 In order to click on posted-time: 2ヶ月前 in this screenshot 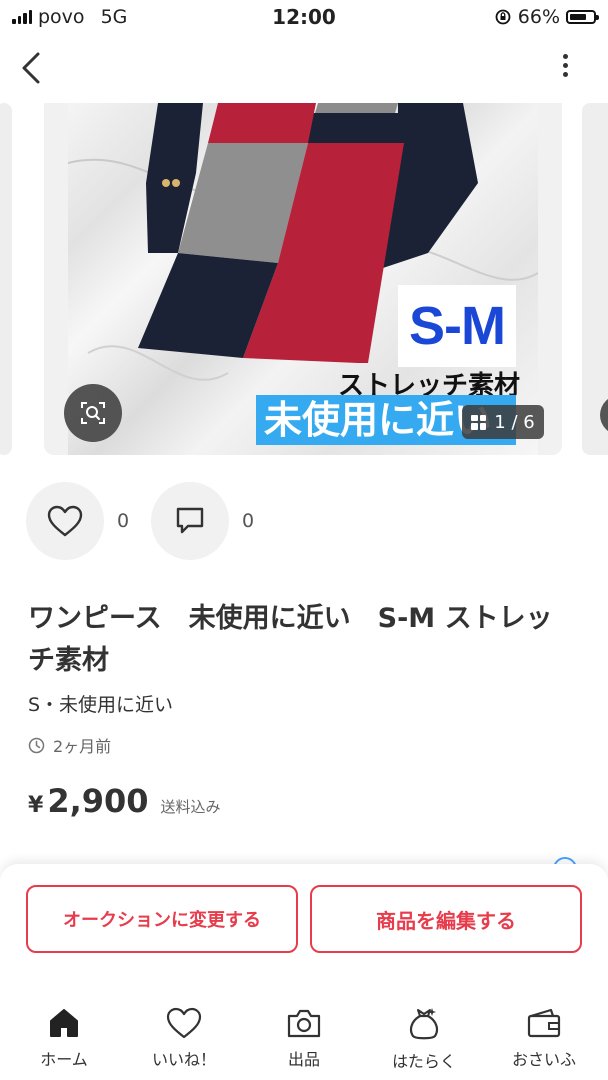, I will do `click(69, 745)`.